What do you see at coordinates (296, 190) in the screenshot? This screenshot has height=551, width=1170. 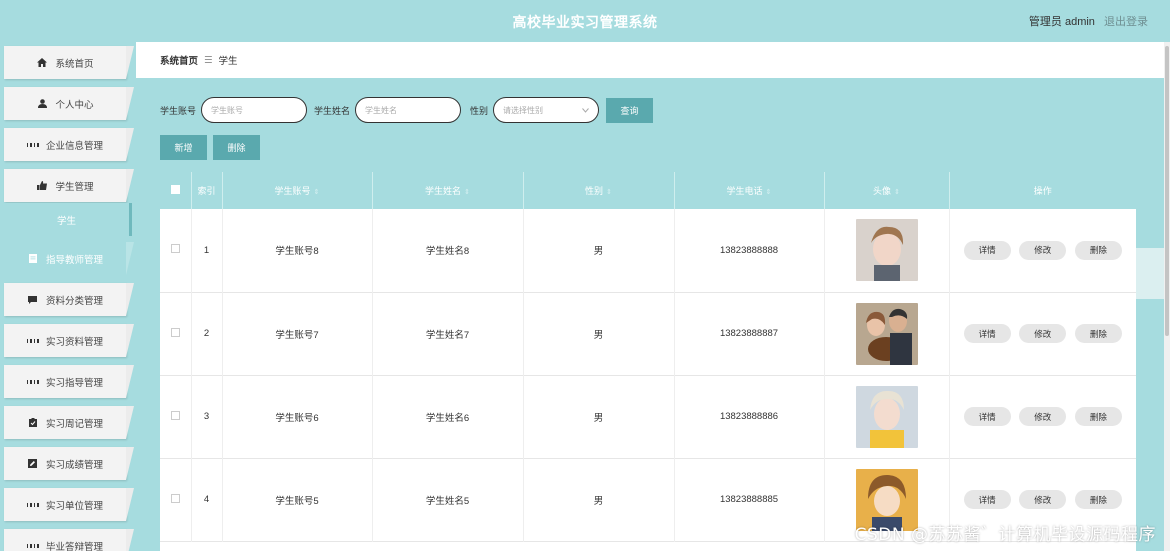 I see `header-account: 学生账号 ⇕` at bounding box center [296, 190].